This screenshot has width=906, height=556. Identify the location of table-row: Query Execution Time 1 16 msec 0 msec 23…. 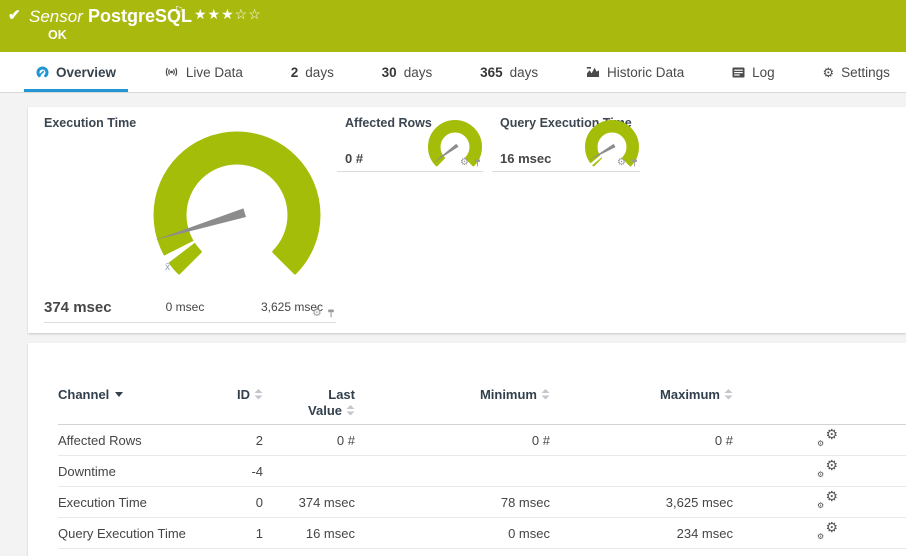
(482, 533).